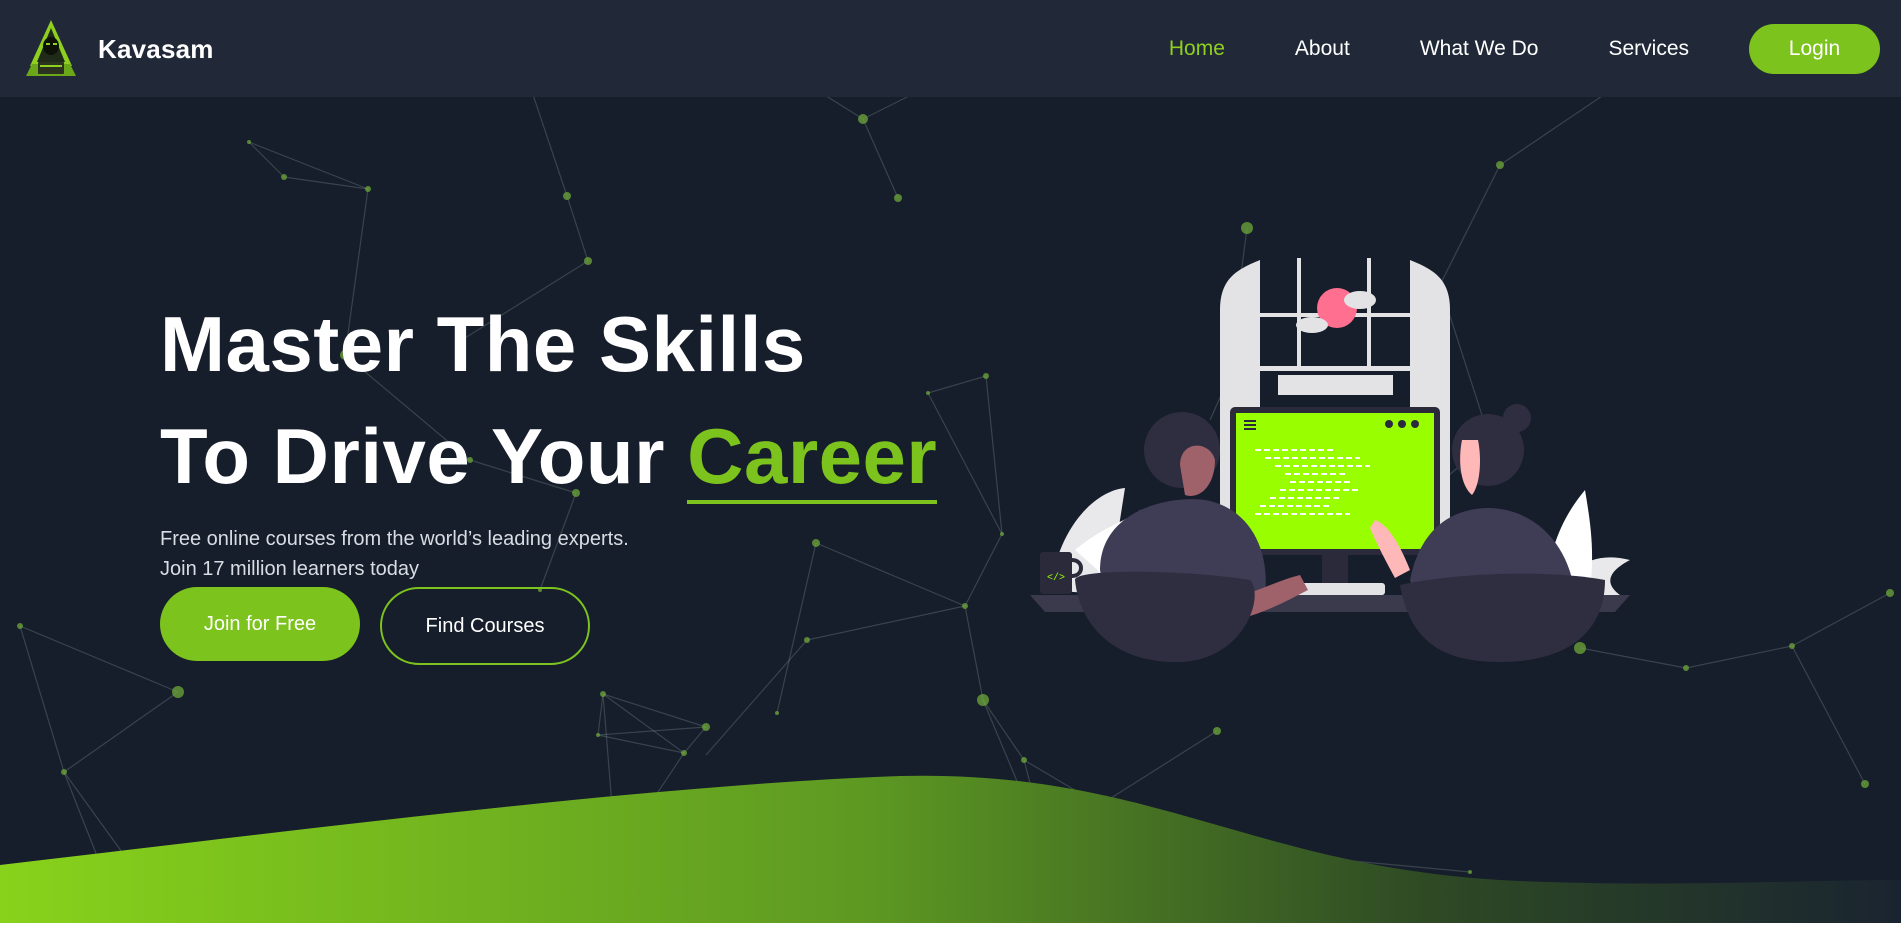 The width and height of the screenshot is (1901, 927). What do you see at coordinates (260, 624) in the screenshot?
I see `join-for-free-button: Join for Free` at bounding box center [260, 624].